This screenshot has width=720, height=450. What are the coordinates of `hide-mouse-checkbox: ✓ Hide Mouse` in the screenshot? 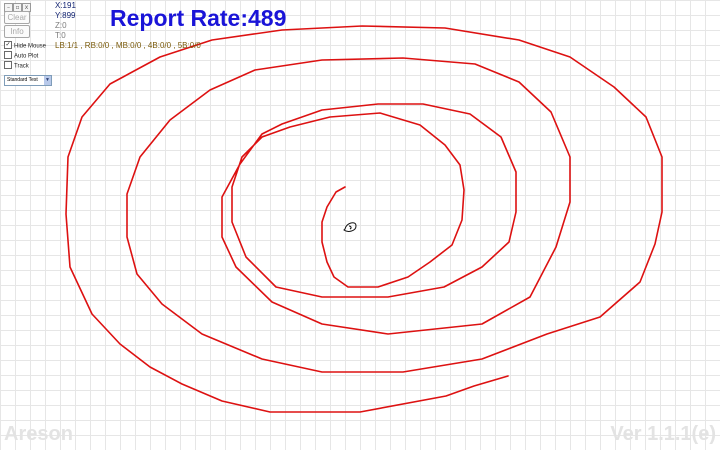 It's located at (25, 46).